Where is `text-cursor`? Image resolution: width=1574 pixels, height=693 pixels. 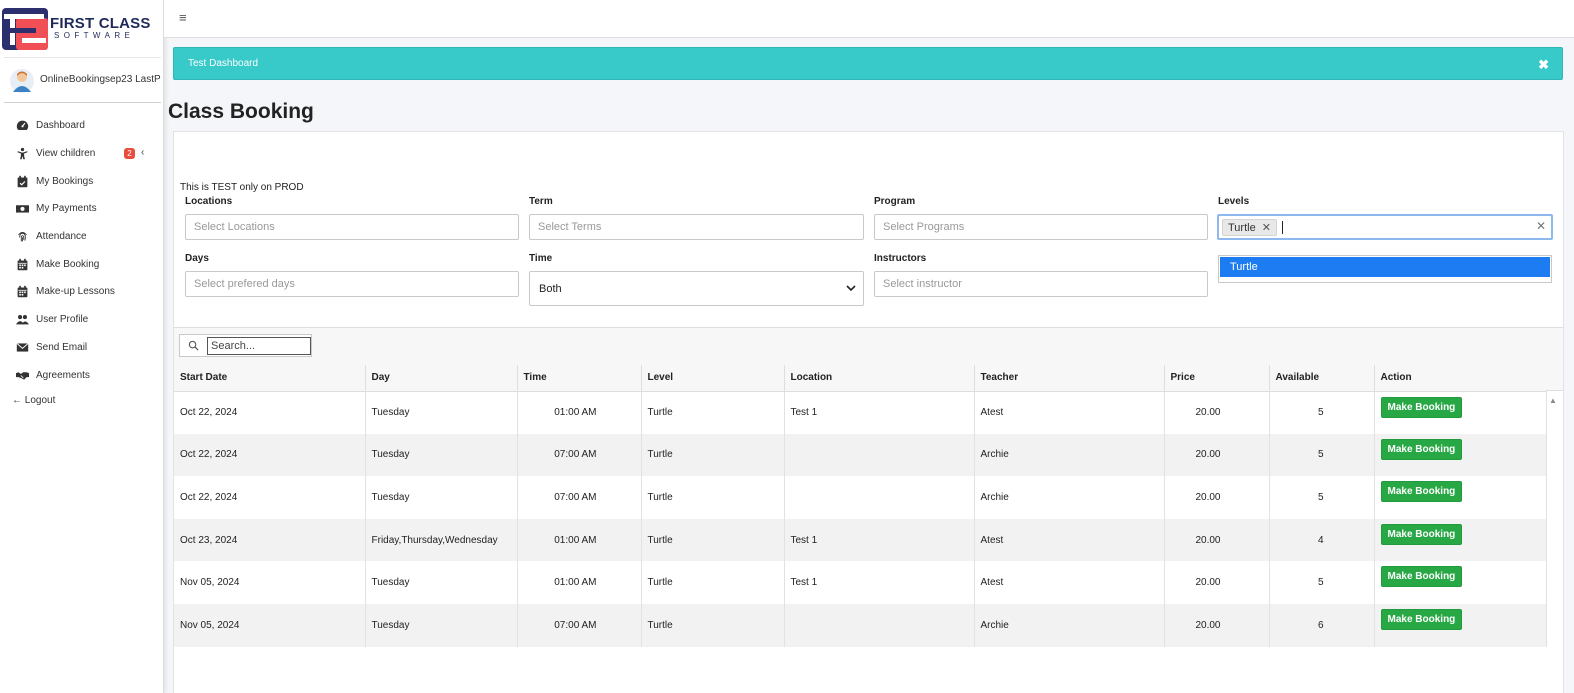
text-cursor is located at coordinates (1282, 227).